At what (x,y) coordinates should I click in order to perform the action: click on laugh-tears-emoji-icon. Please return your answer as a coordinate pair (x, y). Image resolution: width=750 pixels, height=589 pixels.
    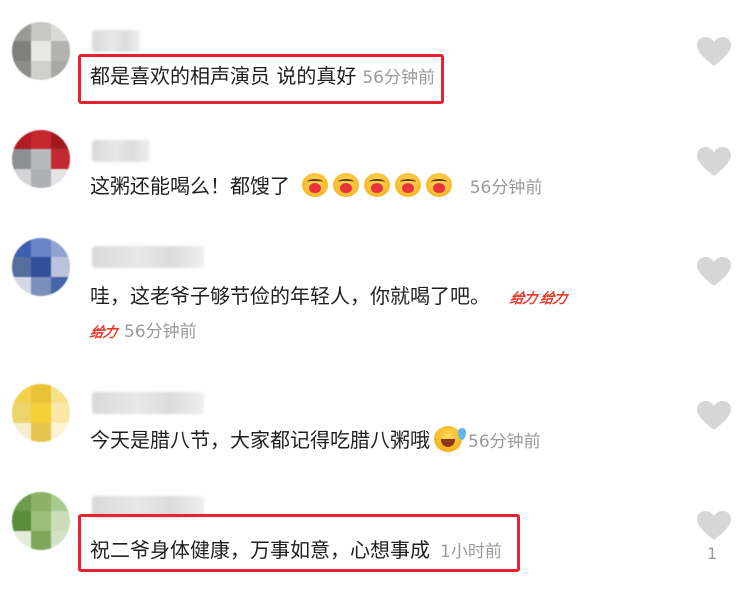
    Looking at the image, I should click on (450, 439).